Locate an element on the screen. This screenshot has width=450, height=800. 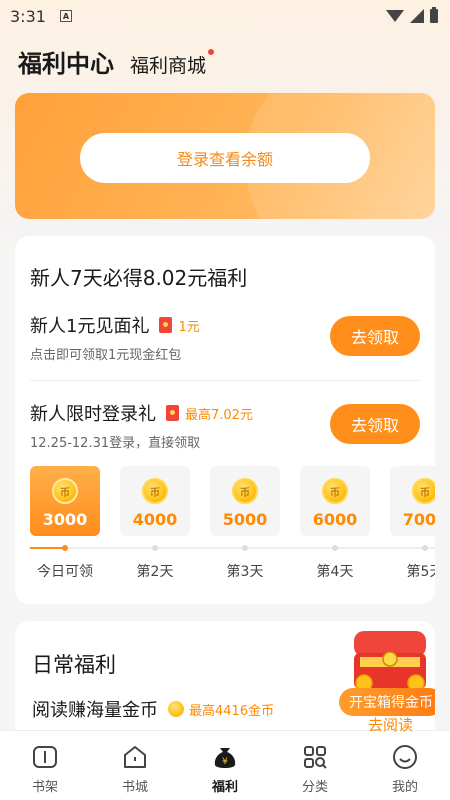
task-title-text: 新人限时登录礼 is located at coordinates (93, 414).